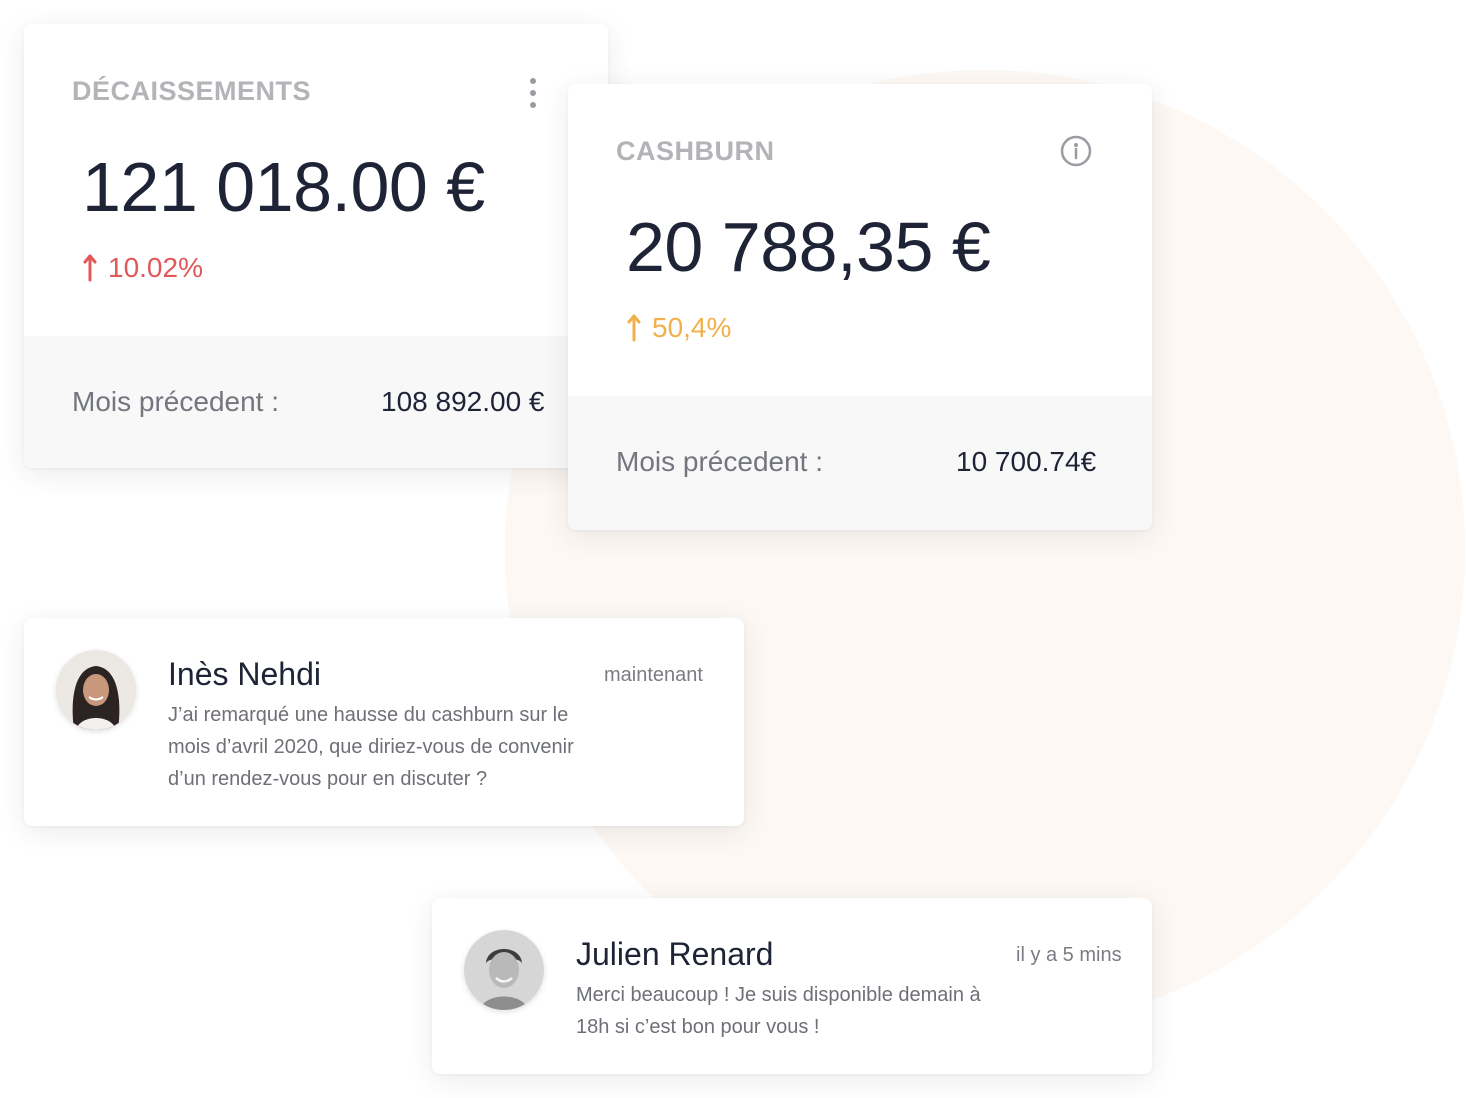  What do you see at coordinates (463, 401) in the screenshot?
I see `decaissements-prev-value: 108 892.00 €` at bounding box center [463, 401].